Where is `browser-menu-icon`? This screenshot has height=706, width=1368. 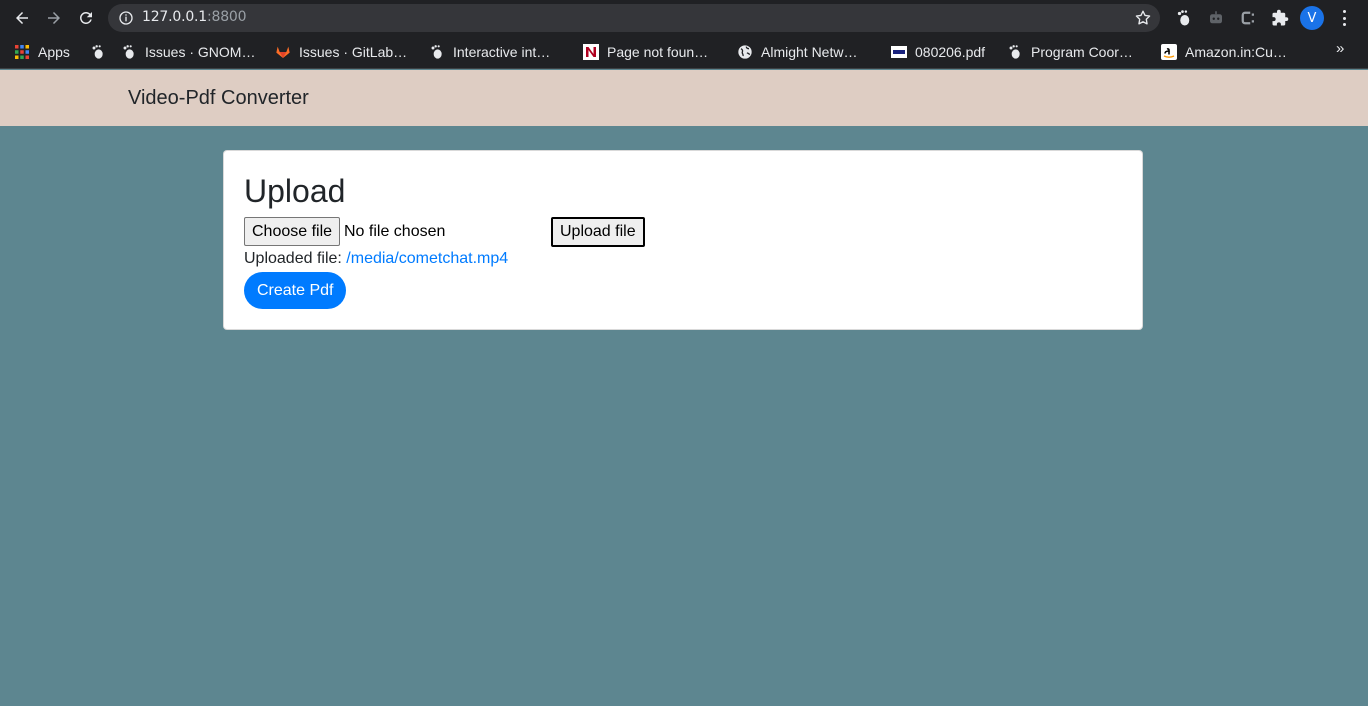 browser-menu-icon is located at coordinates (1344, 18).